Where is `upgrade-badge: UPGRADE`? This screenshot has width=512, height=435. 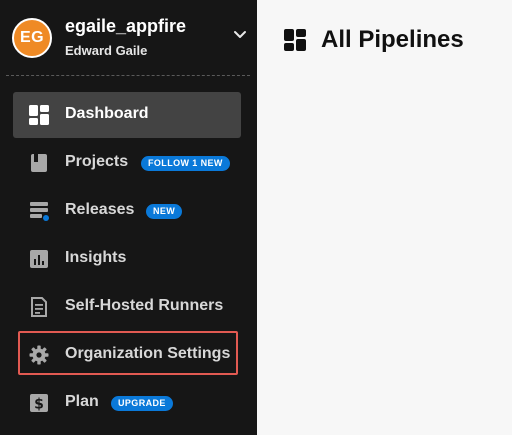 upgrade-badge: UPGRADE is located at coordinates (142, 403).